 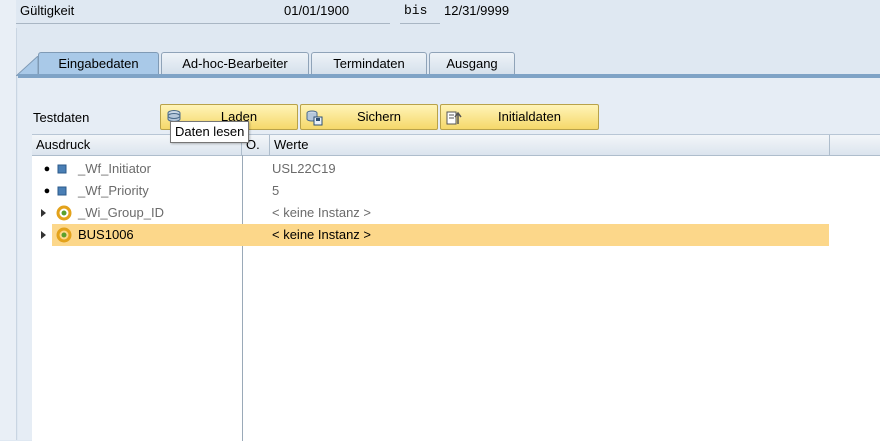 What do you see at coordinates (121, 212) in the screenshot?
I see `row-name: _Wi_Group_ID` at bounding box center [121, 212].